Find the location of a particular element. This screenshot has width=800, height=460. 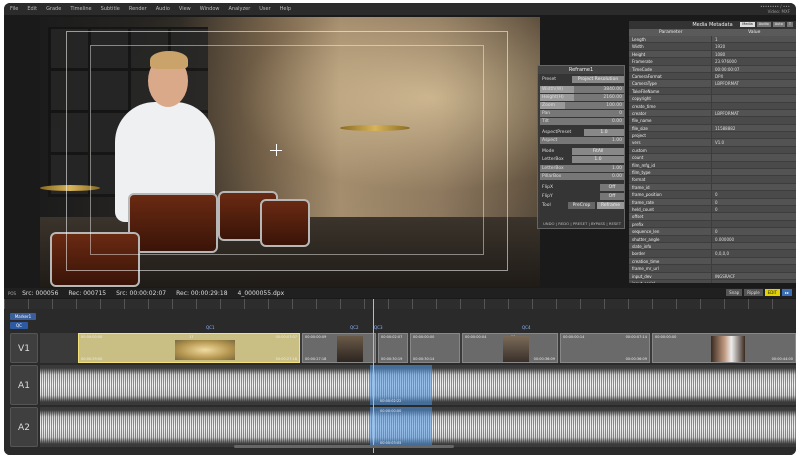

qc-marker: QC3 is located at coordinates (378, 327).